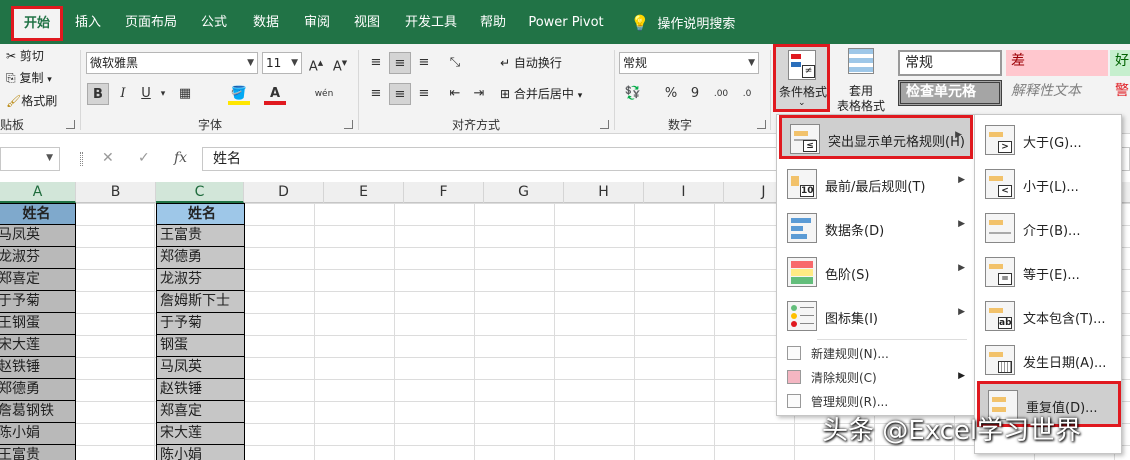 This screenshot has width=1130, height=460. I want to click on style-normal: 常规, so click(950, 63).